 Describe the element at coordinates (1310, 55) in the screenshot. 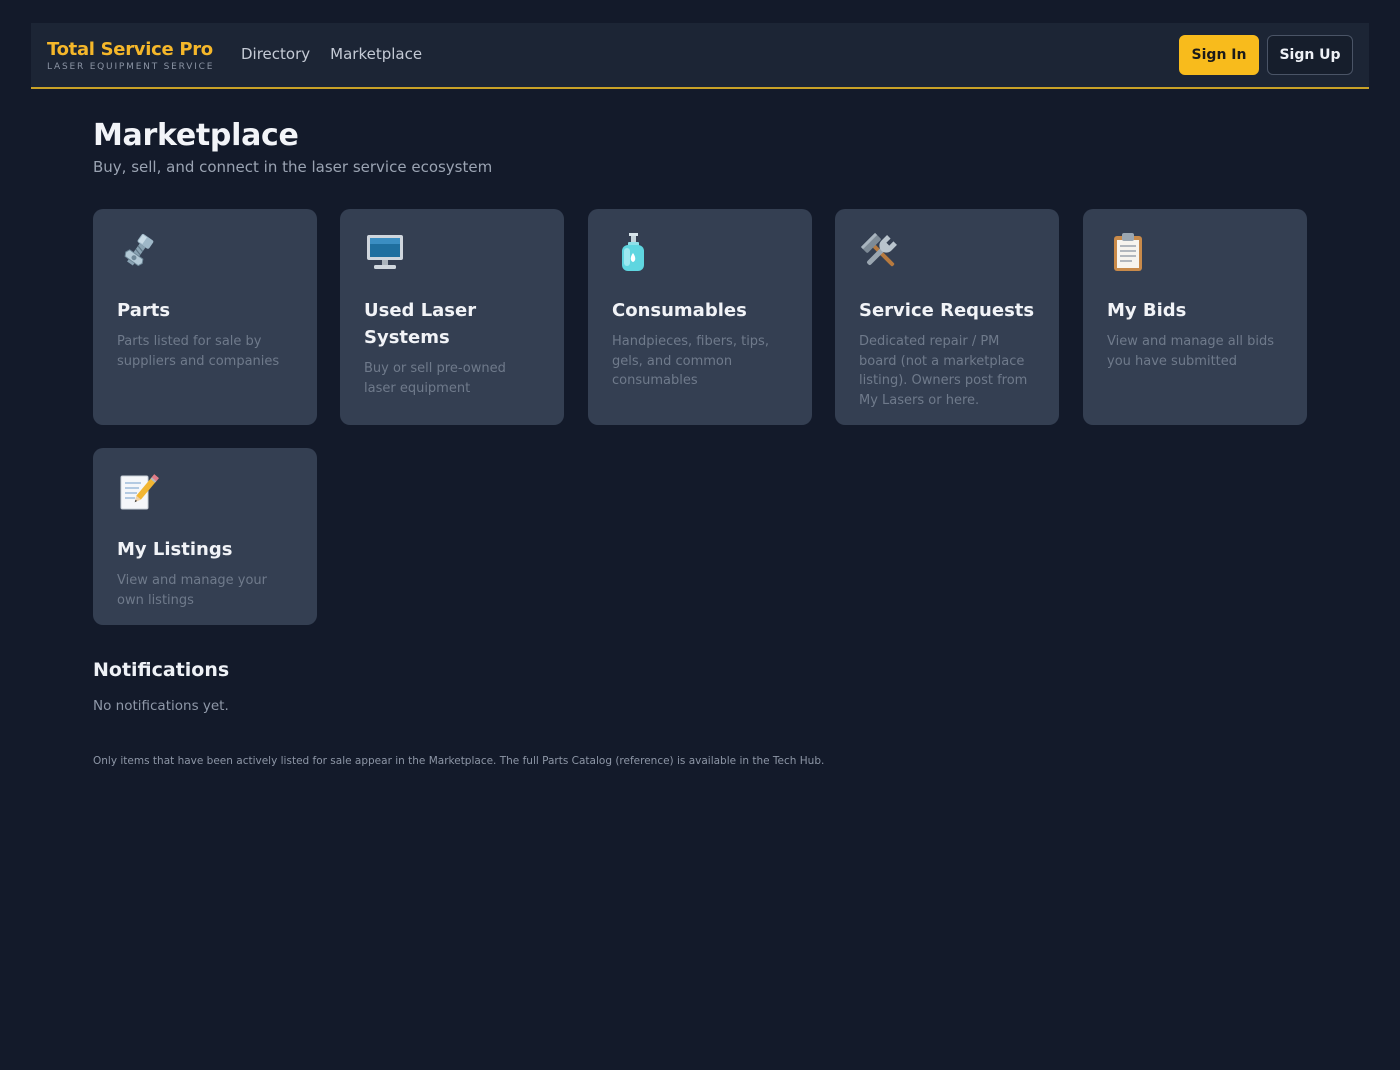

I see `sign-up-button: Sign Up` at that location.